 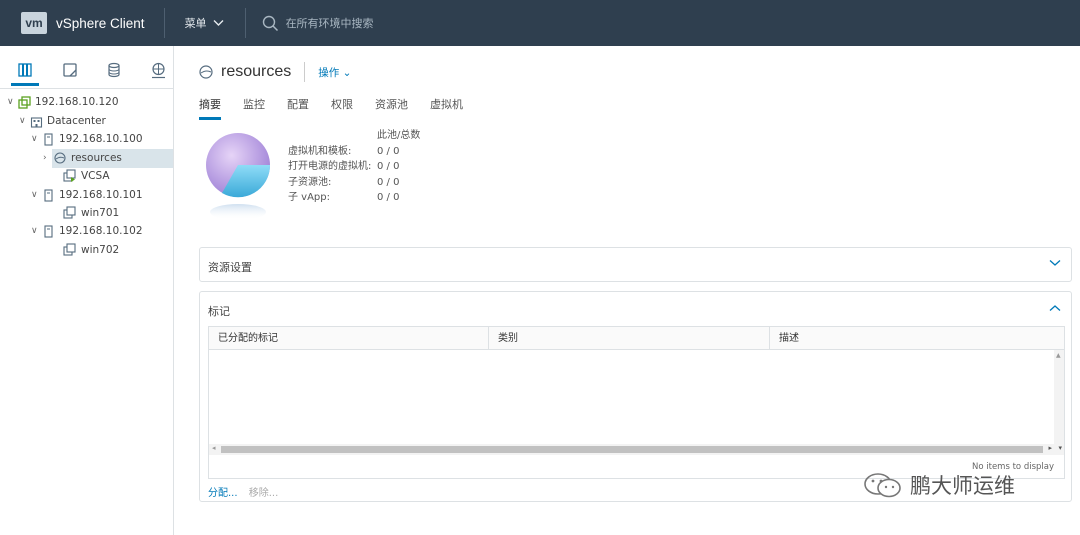 What do you see at coordinates (25, 70) in the screenshot?
I see `hosts-and-clusters-icon` at bounding box center [25, 70].